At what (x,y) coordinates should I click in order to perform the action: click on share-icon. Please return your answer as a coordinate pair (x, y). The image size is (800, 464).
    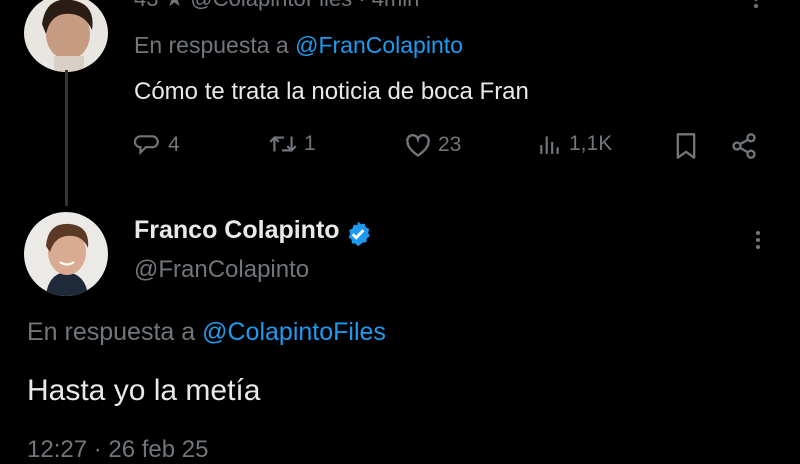
    Looking at the image, I should click on (744, 146).